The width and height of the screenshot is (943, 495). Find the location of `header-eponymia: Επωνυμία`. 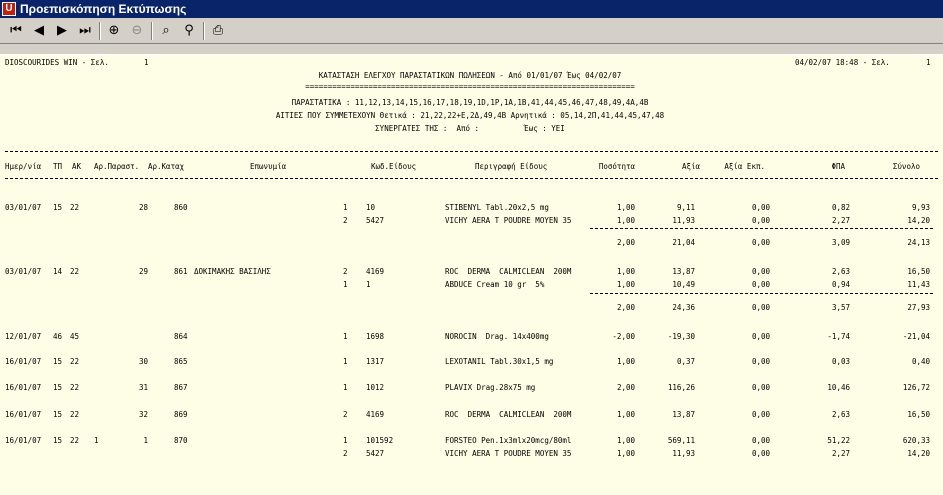

header-eponymia: Επωνυμία is located at coordinates (268, 166).